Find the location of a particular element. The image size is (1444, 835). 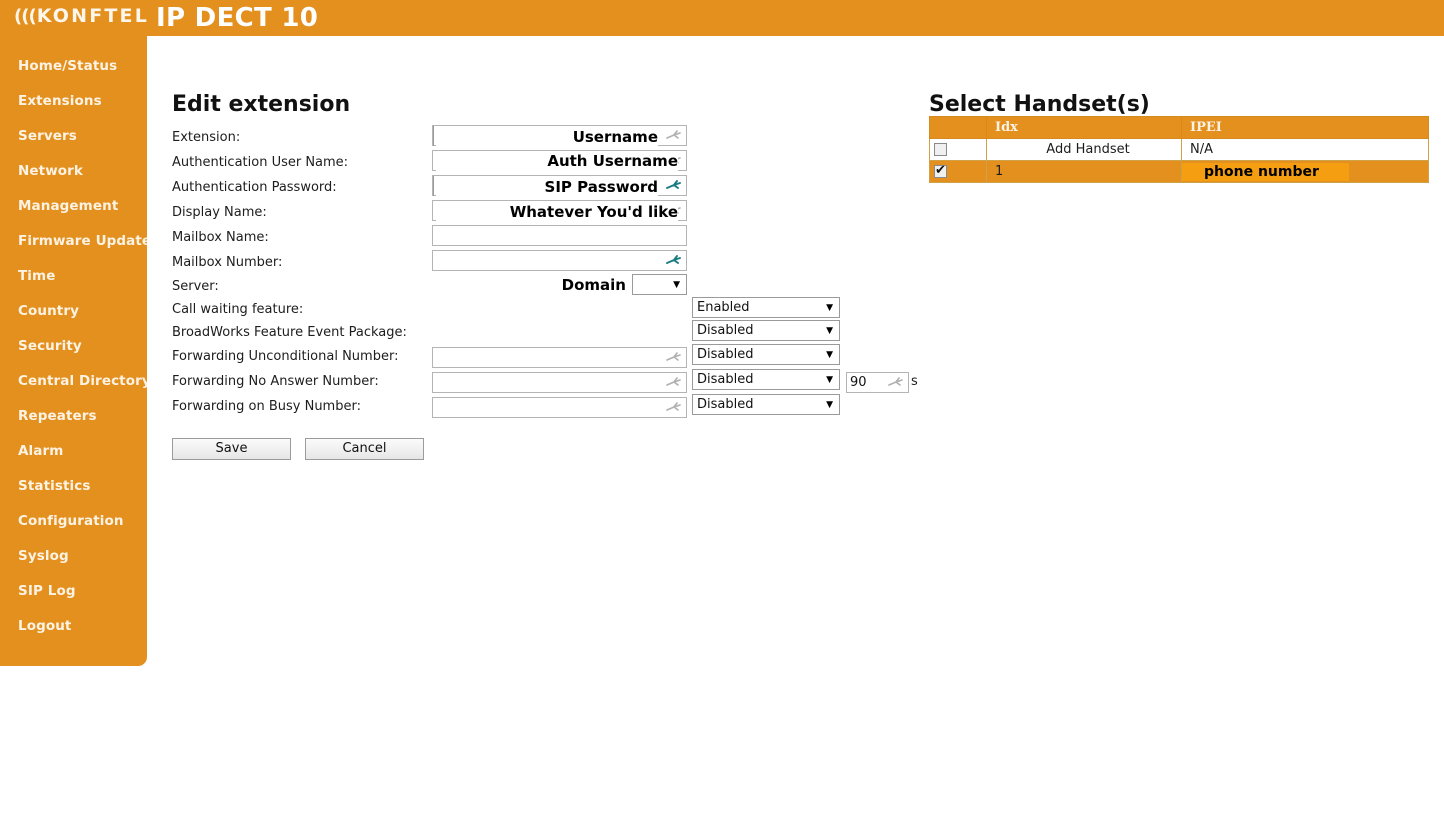

sidebar-item-central-directory: Central Directory is located at coordinates (84, 381).